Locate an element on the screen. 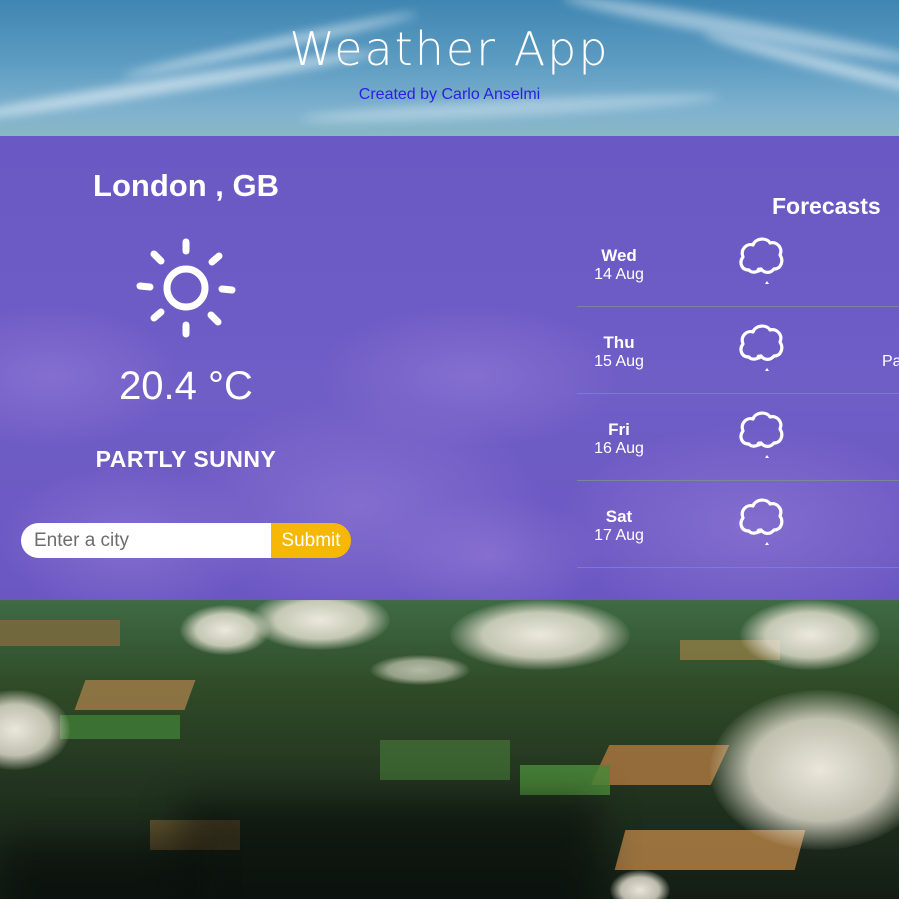 Image resolution: width=899 pixels, height=899 pixels. forecast-date: 14 Aug is located at coordinates (619, 274).